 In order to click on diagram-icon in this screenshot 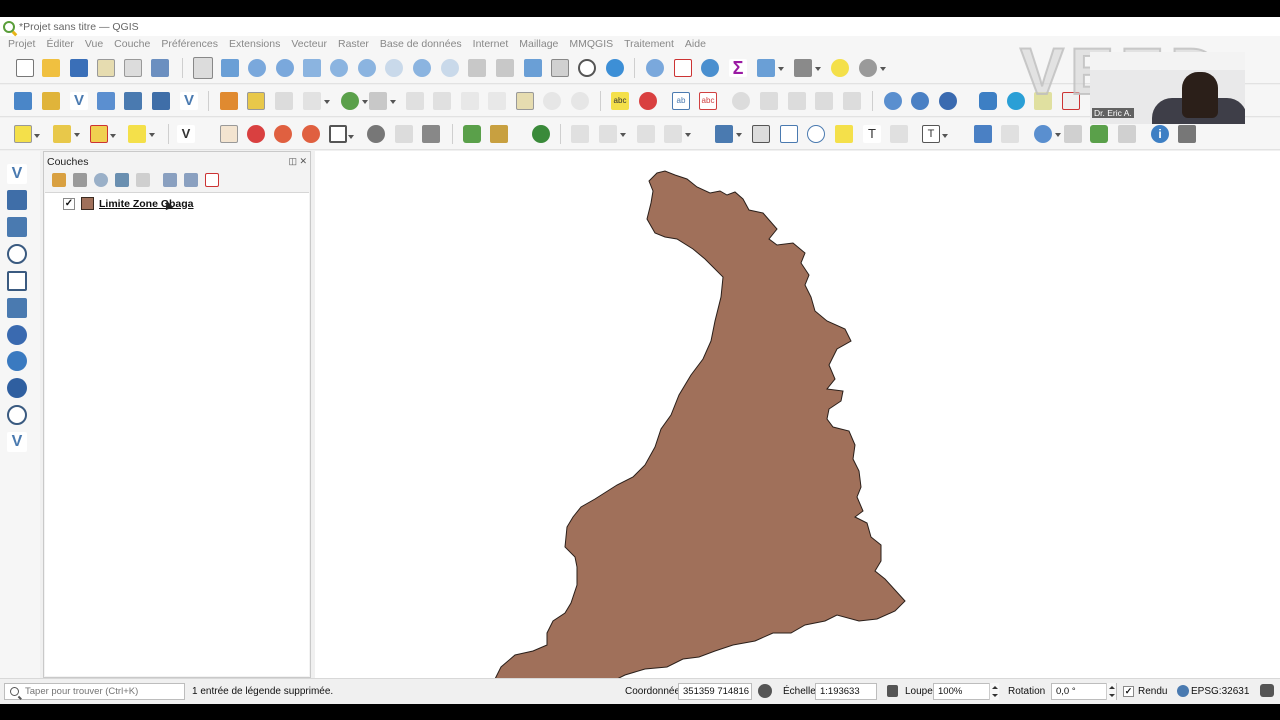, I will do `click(852, 101)`.